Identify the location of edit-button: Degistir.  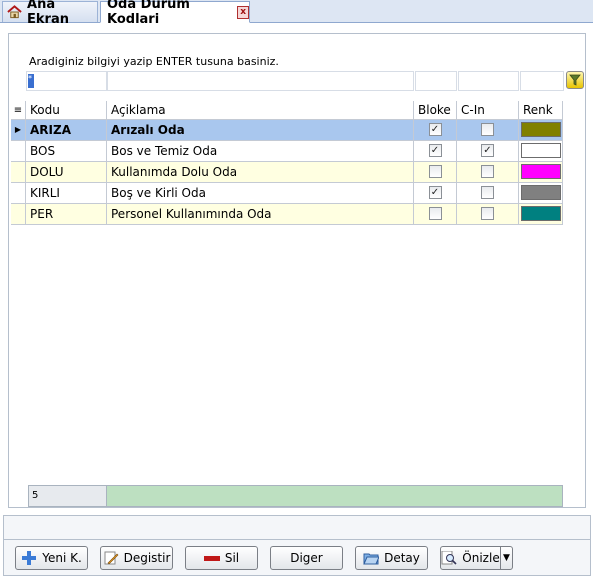
(136, 558).